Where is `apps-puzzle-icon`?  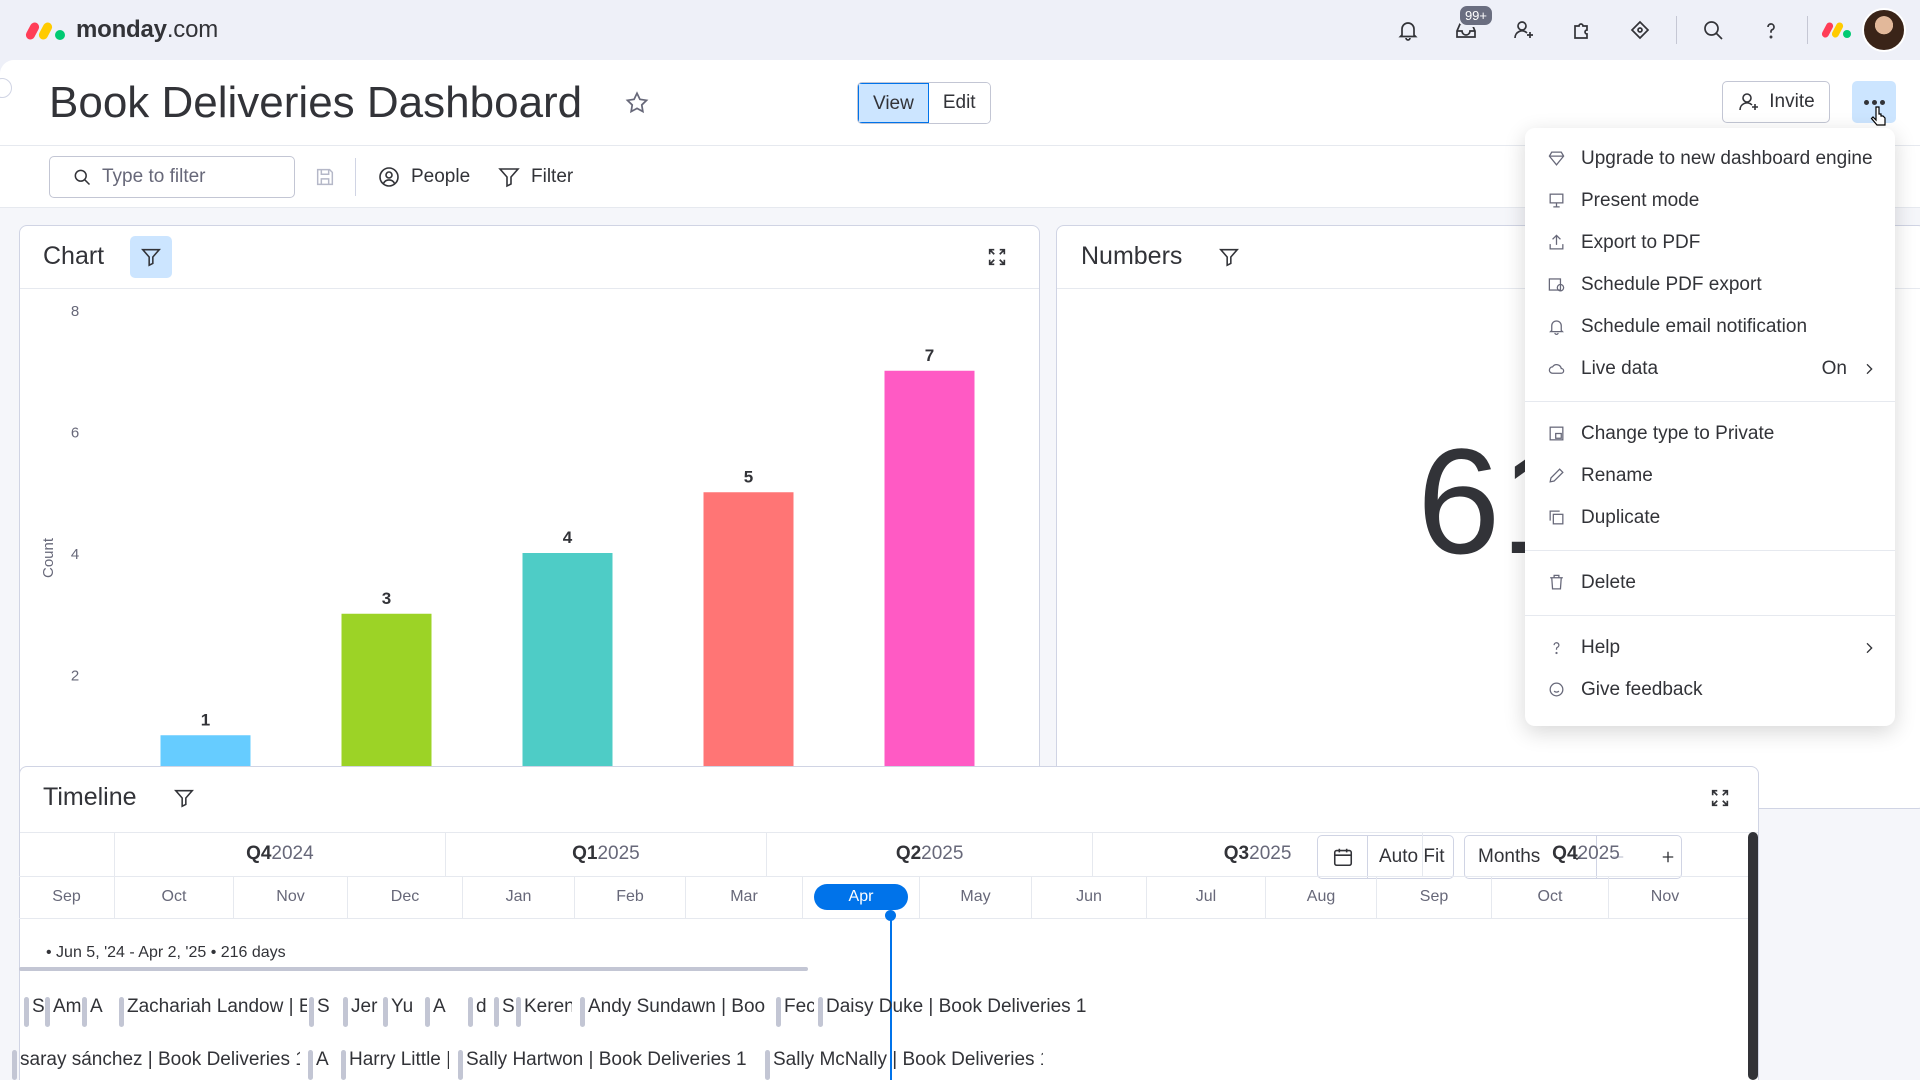
apps-puzzle-icon is located at coordinates (1582, 30).